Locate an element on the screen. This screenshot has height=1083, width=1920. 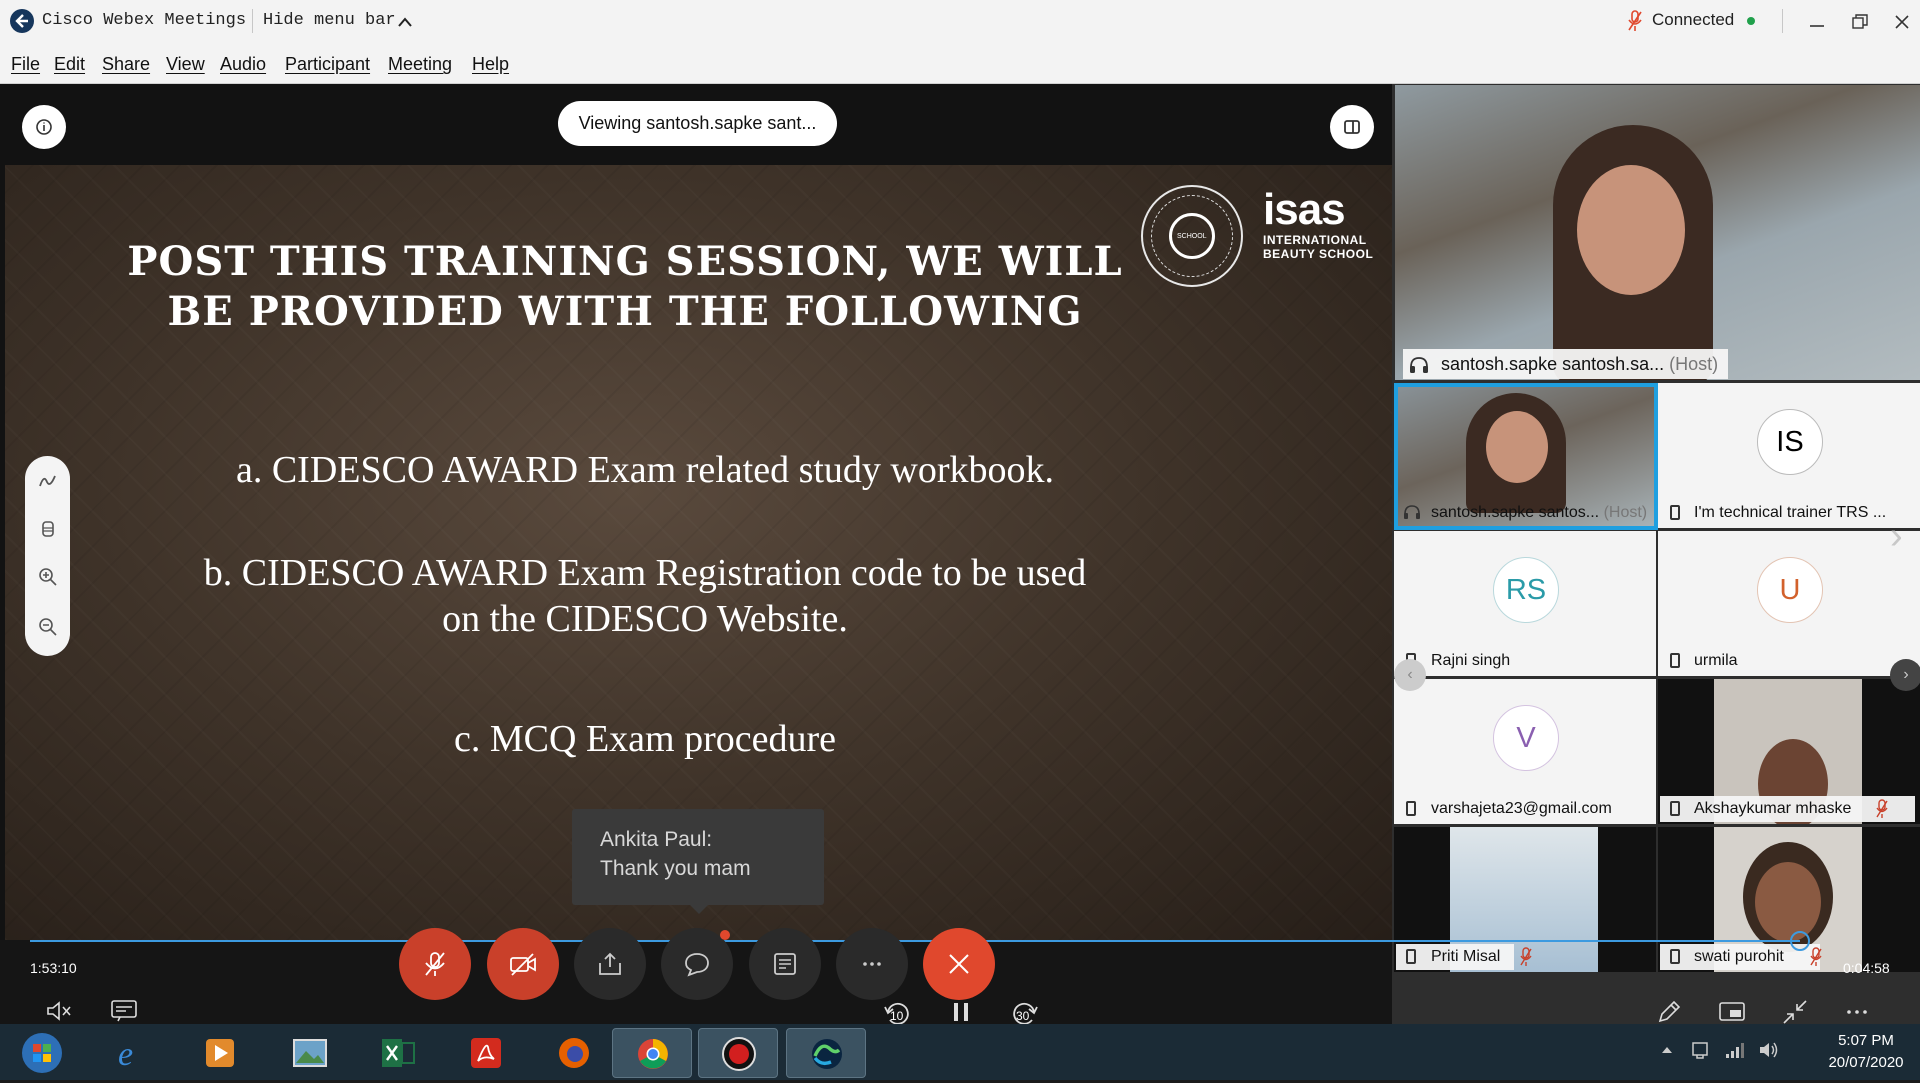
chevron-up-icon is located at coordinates (405, 22).